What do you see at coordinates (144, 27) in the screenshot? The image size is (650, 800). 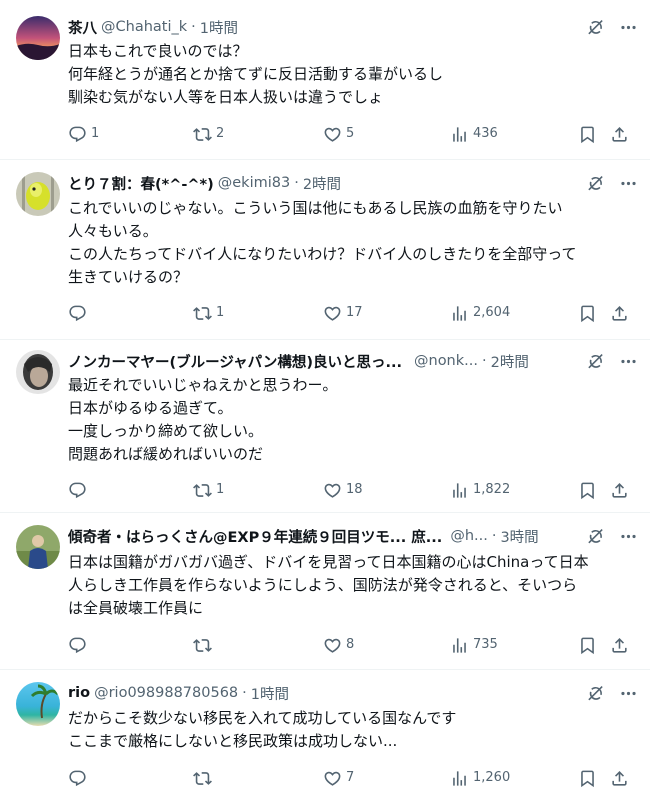 I see `user-handle: @Chahati_k` at bounding box center [144, 27].